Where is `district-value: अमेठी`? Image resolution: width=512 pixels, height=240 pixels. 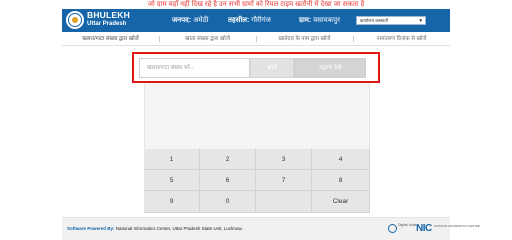 district-value: अमेठी is located at coordinates (201, 20).